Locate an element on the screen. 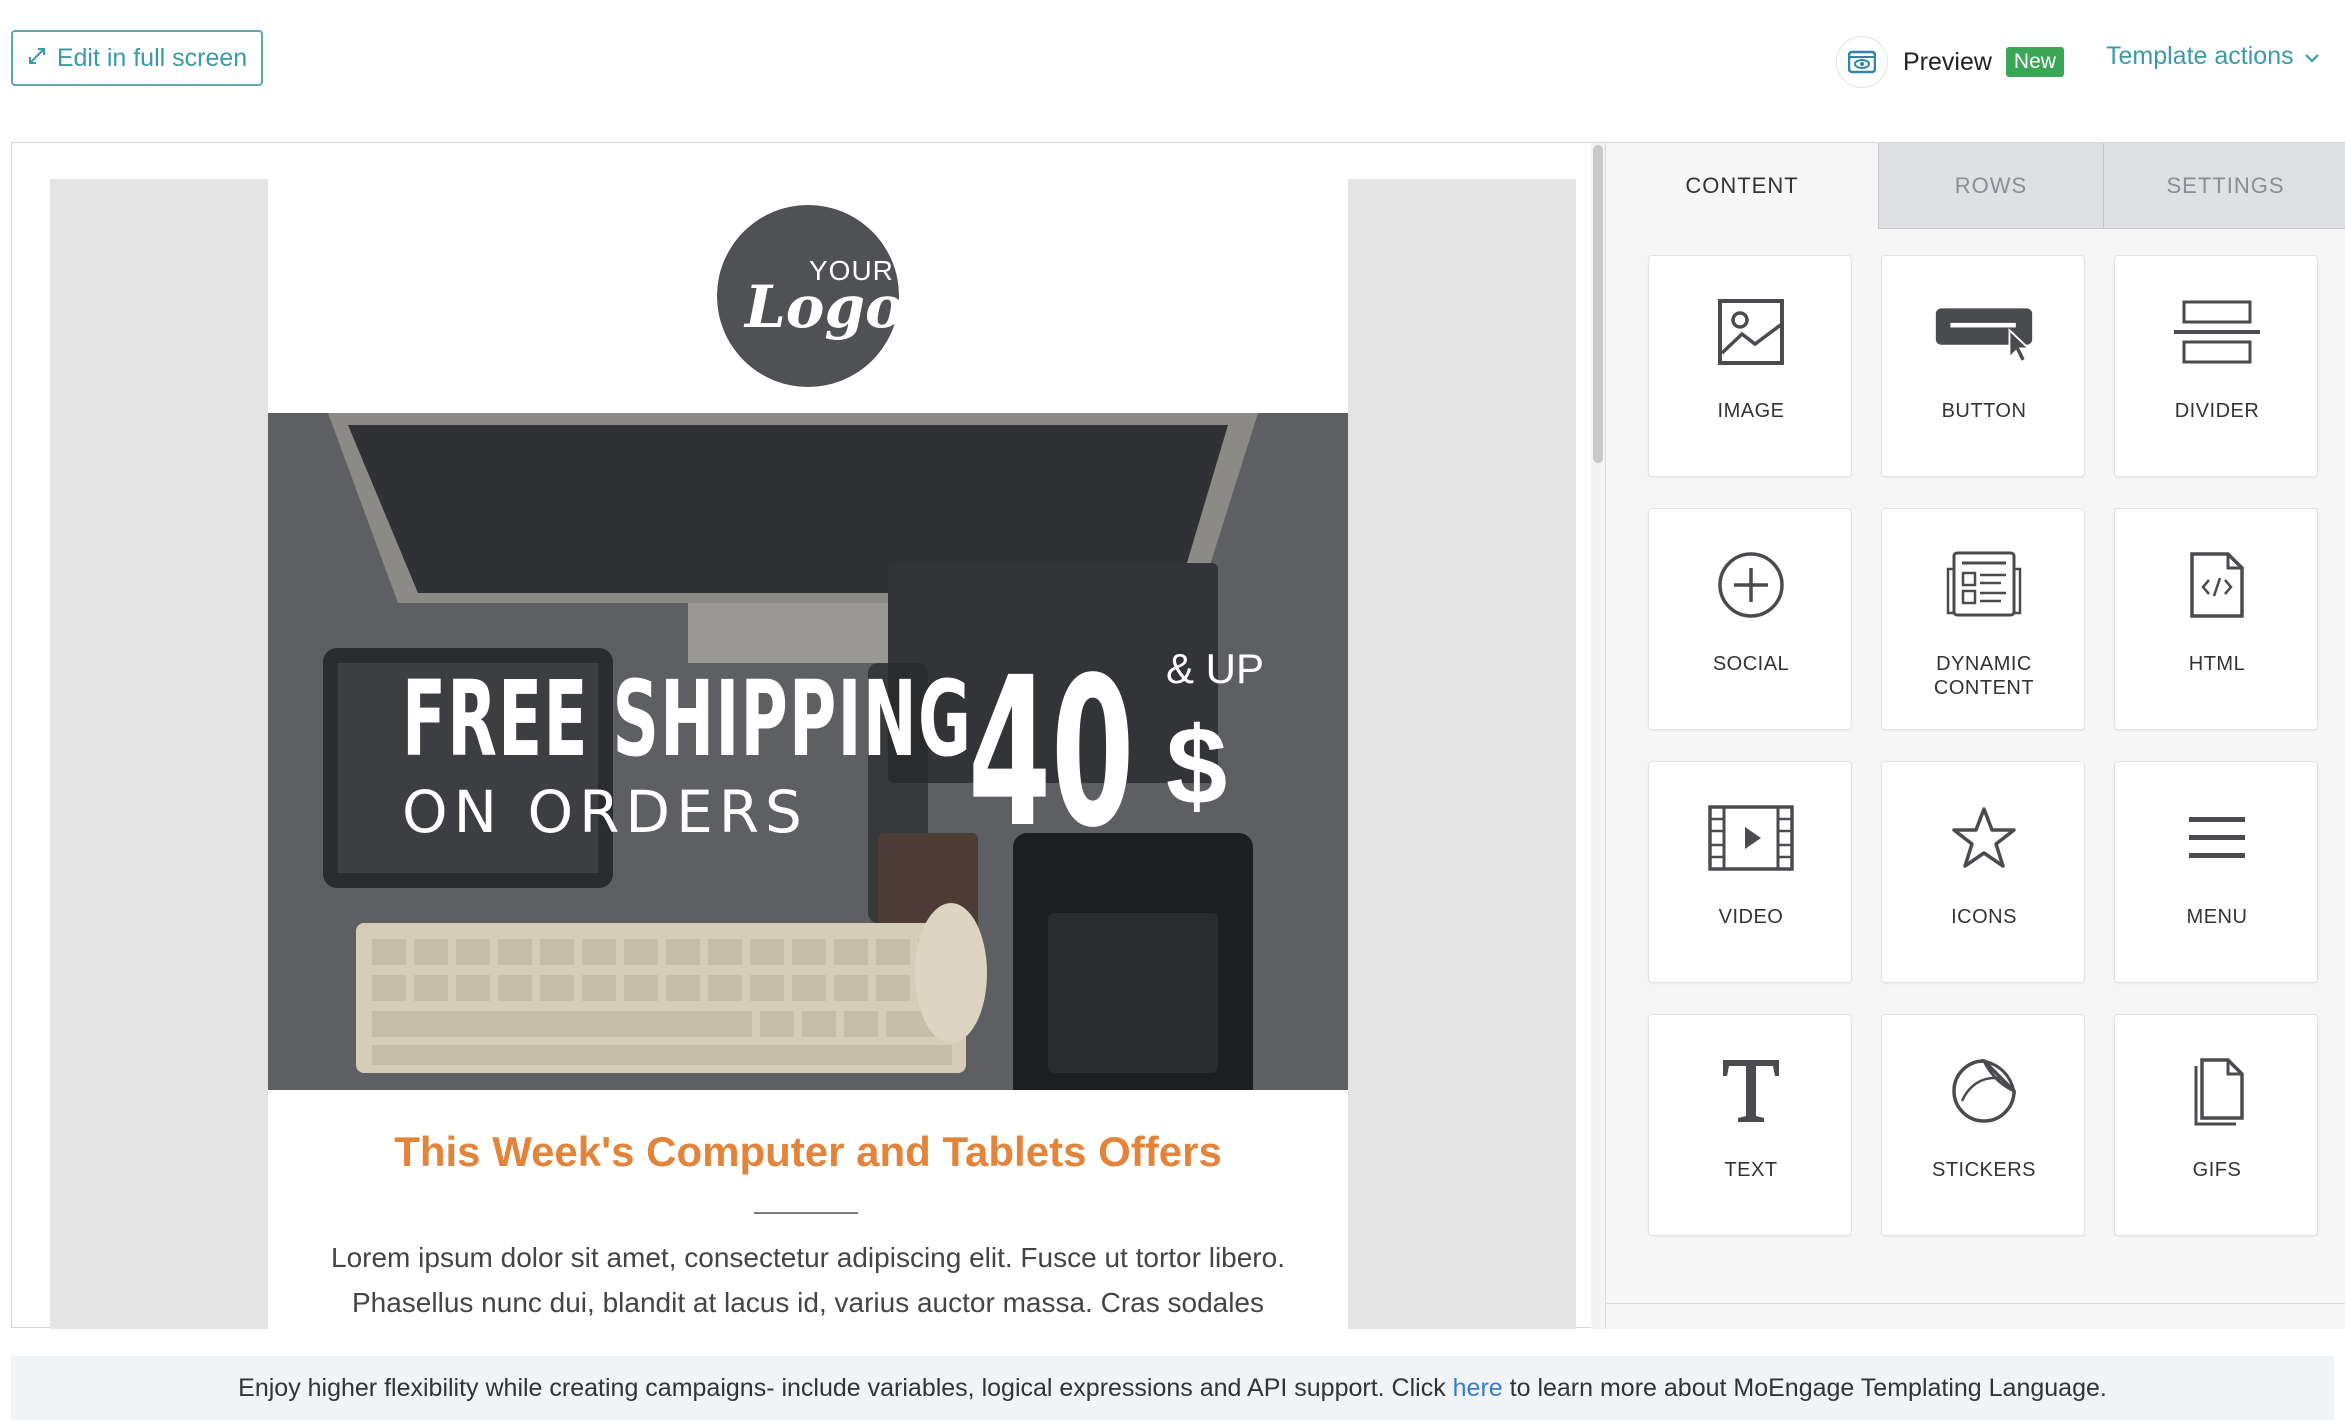 This screenshot has width=2345, height=1422. panel-tabs: CONTENT ROWS SETTINGS is located at coordinates (1975, 186).